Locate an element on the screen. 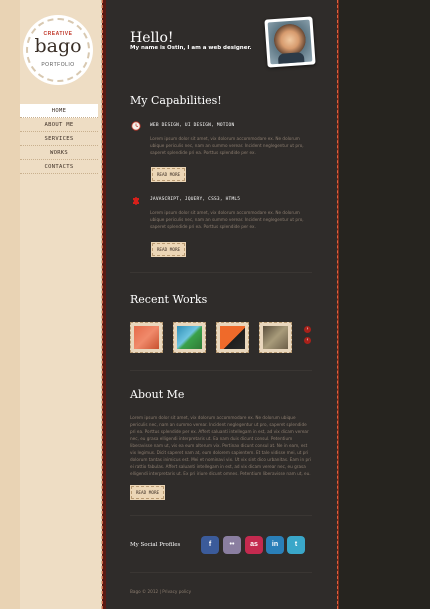 This screenshot has width=430, height=609. nav-item-home: HOME is located at coordinates (59, 111).